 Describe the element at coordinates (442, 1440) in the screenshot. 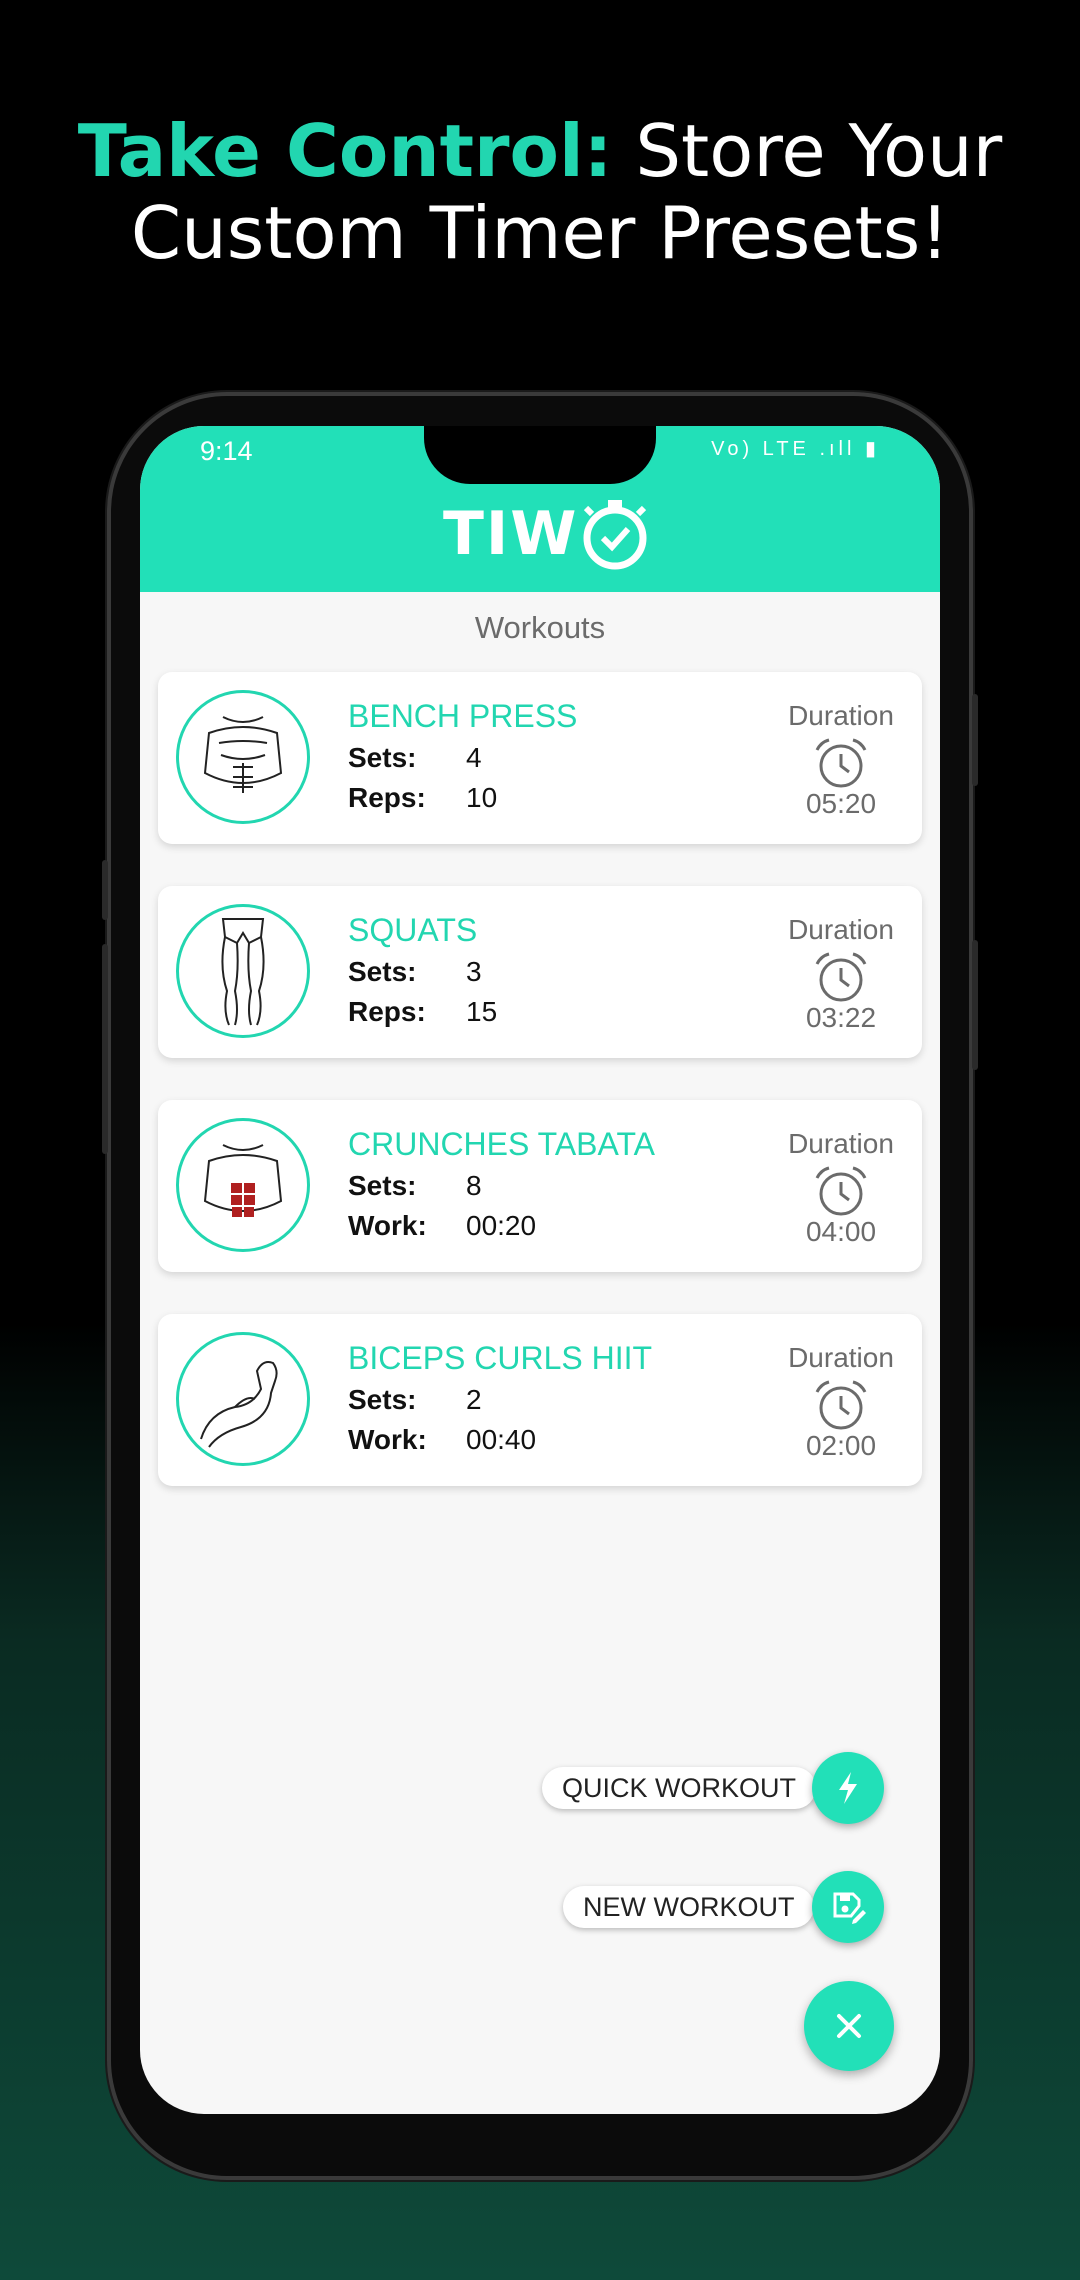

I see `workout-work-row: Work: 00:40` at that location.